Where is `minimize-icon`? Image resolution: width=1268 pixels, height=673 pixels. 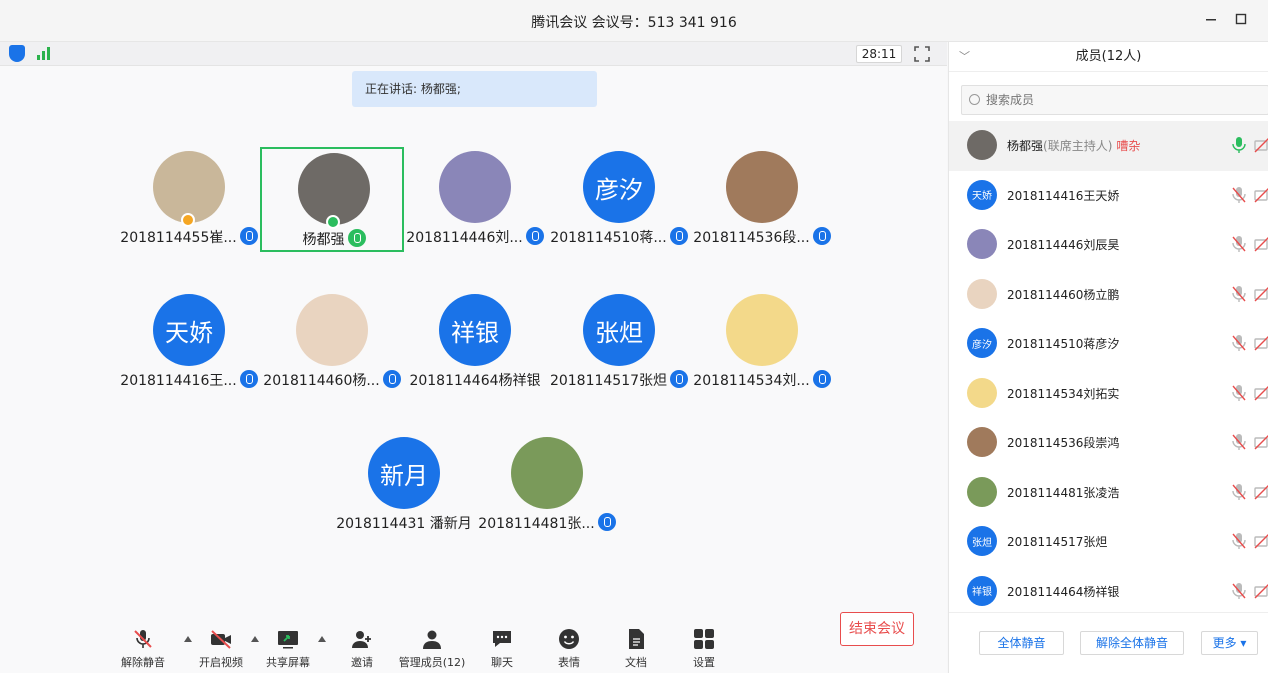
minimize-icon is located at coordinates (1211, 20).